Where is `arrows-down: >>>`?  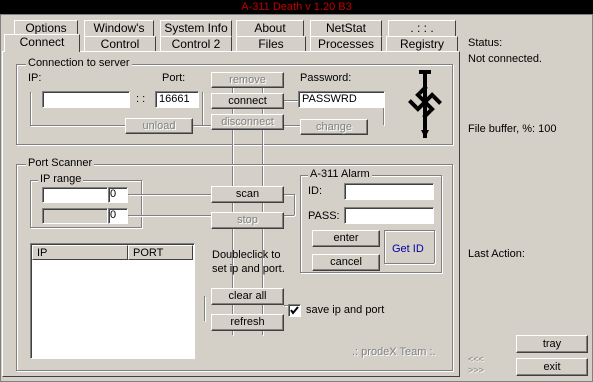
arrows-down: >>> is located at coordinates (476, 370).